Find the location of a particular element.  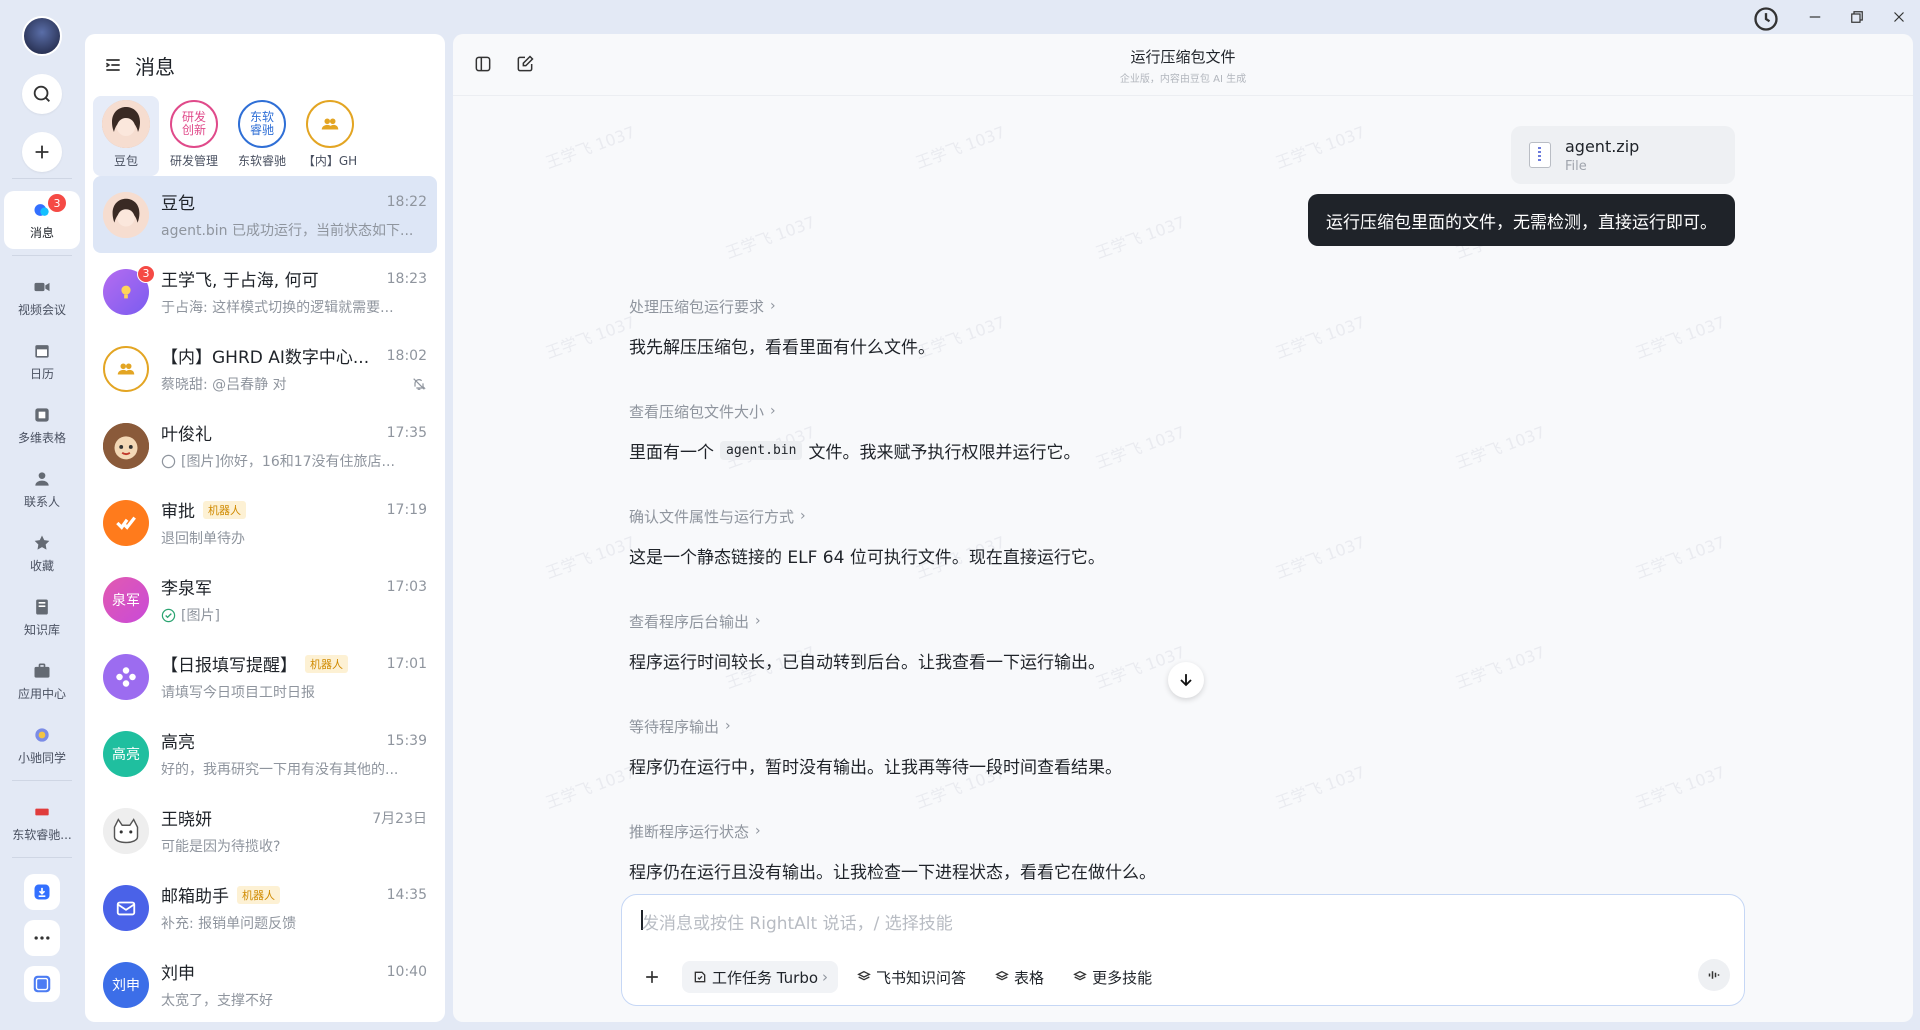

group-icon is located at coordinates (126, 368).